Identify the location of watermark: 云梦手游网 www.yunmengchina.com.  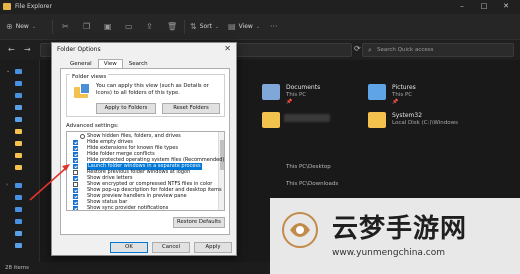
(395, 236).